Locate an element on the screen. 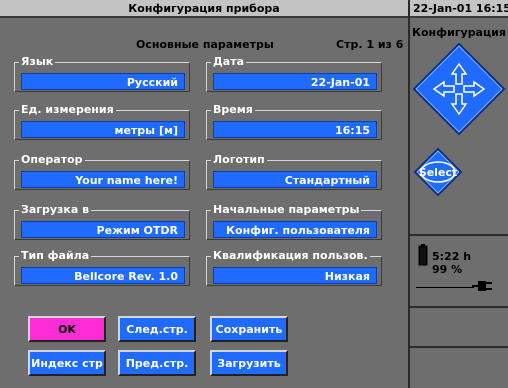 The width and height of the screenshot is (508, 388). window-title: Конфигурация прибора is located at coordinates (204, 9).